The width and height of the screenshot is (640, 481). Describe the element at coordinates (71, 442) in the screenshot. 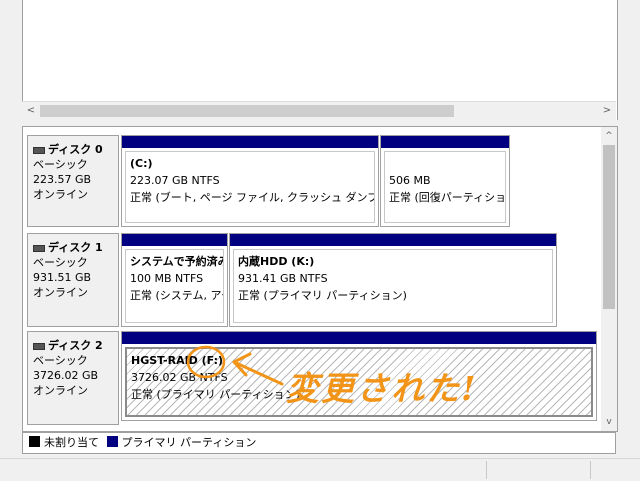

I see `legend-unallocated: 未割り当て` at that location.